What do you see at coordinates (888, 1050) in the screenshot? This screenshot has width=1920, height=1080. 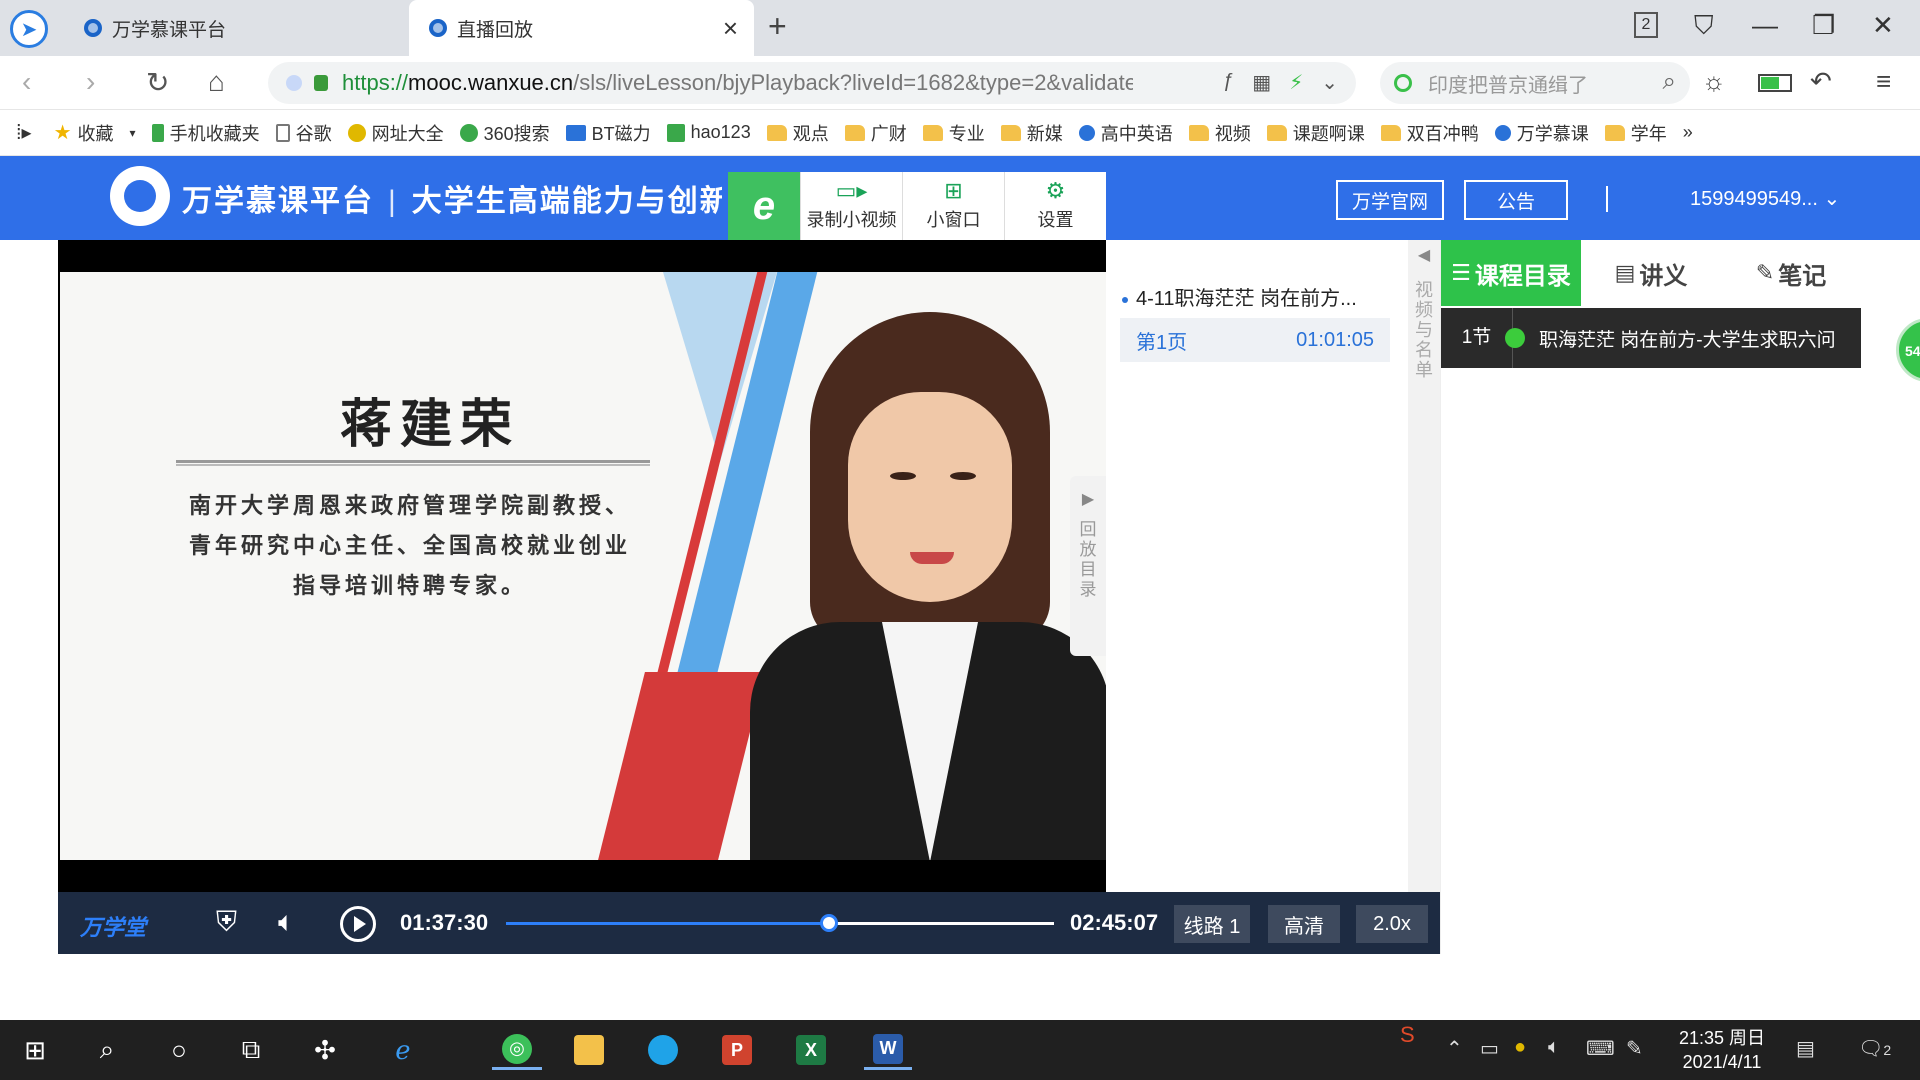 I see `word-icon: W` at bounding box center [888, 1050].